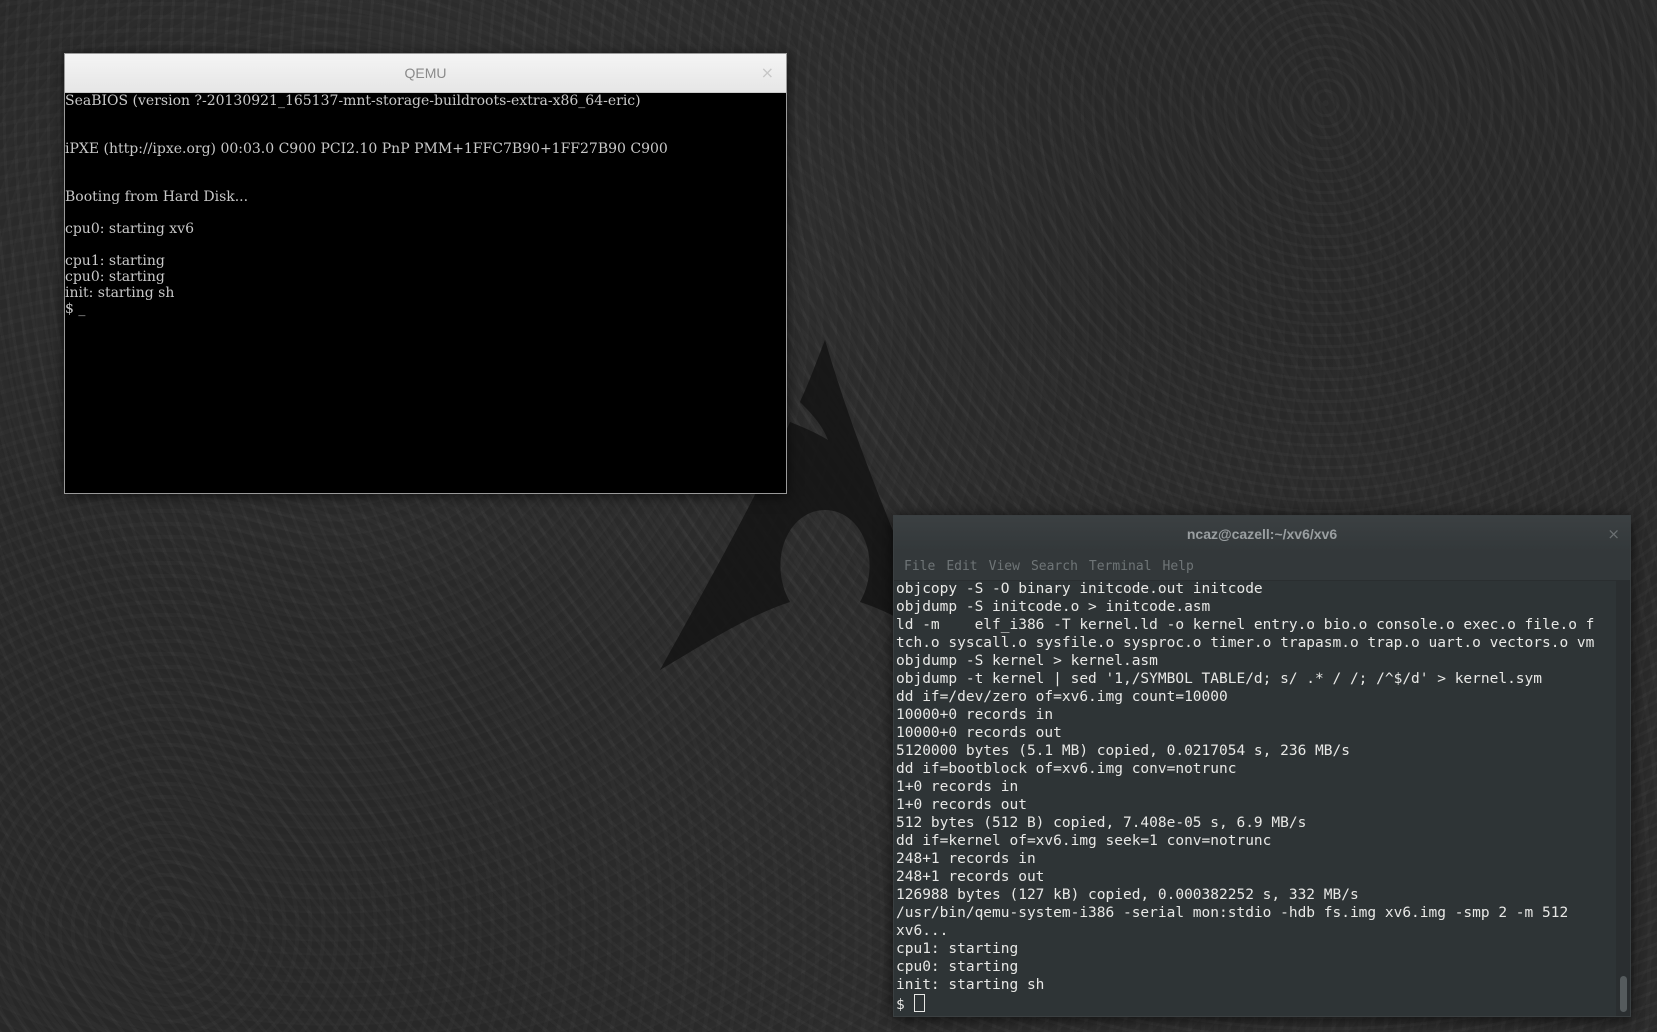 This screenshot has height=1032, width=1657. What do you see at coordinates (920, 1003) in the screenshot?
I see `text-cursor` at bounding box center [920, 1003].